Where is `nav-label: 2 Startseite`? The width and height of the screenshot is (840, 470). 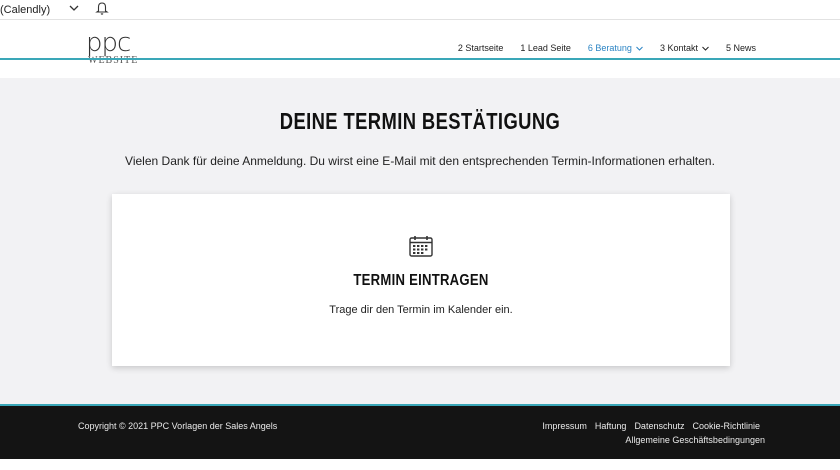 nav-label: 2 Startseite is located at coordinates (480, 48).